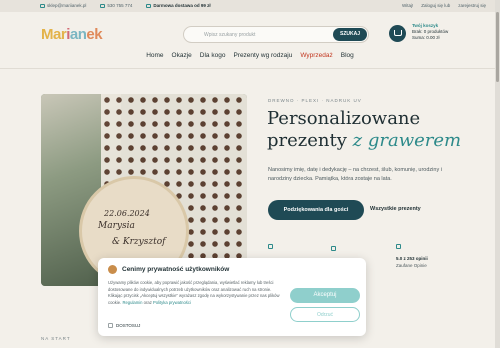  What do you see at coordinates (407, 140) in the screenshot?
I see `hero-title-accent: z grawerem` at bounding box center [407, 140].